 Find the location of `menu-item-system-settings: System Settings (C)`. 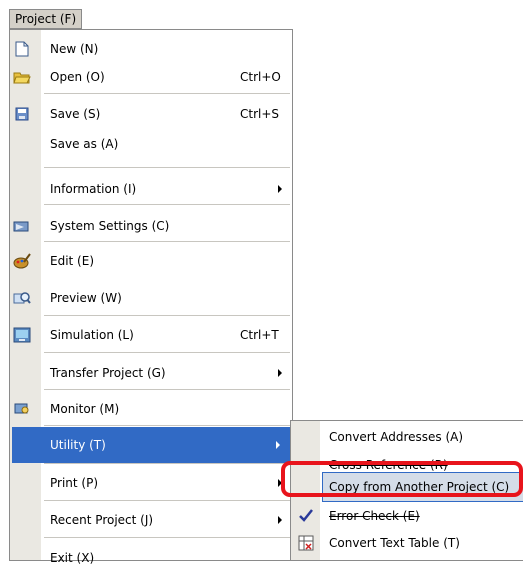

menu-item-system-settings: System Settings (C) is located at coordinates (151, 226).